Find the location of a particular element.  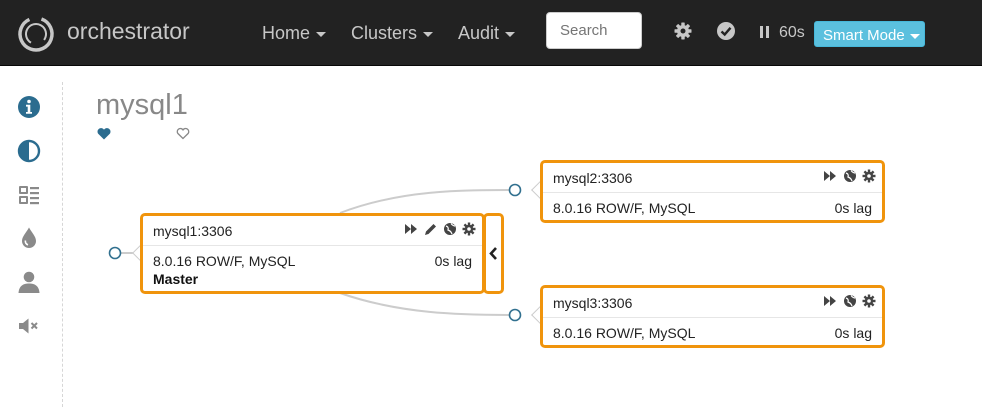

instance-node-mysql3: mysql3:3306 8.0.16 ROW/F, MySQL 0s lag is located at coordinates (712, 316).